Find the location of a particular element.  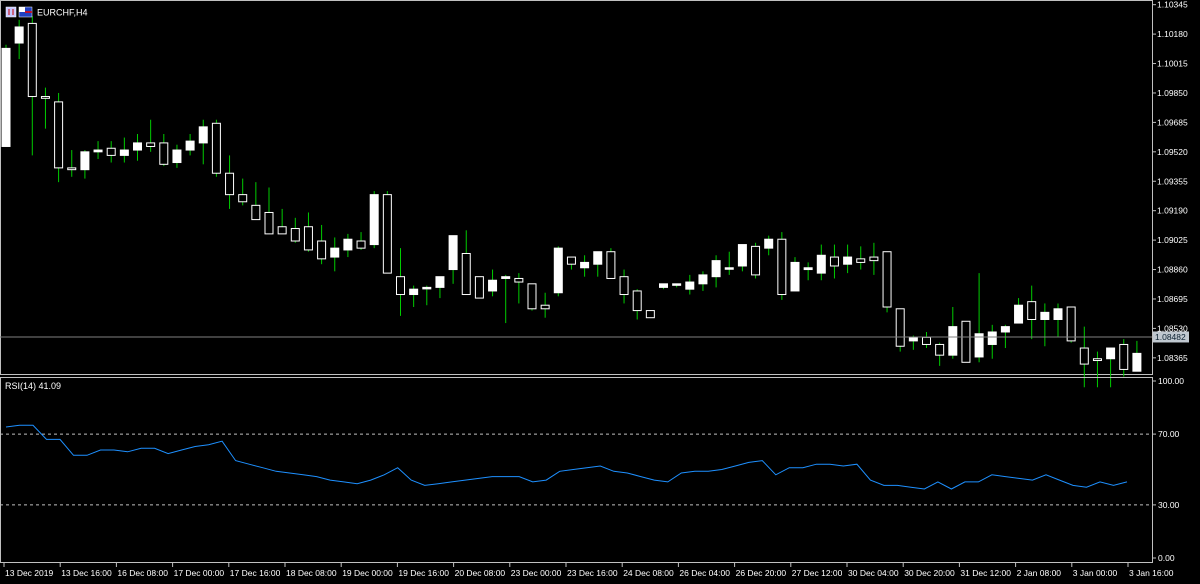

time-axis-label: 19 Dec 00:00 is located at coordinates (367, 573).